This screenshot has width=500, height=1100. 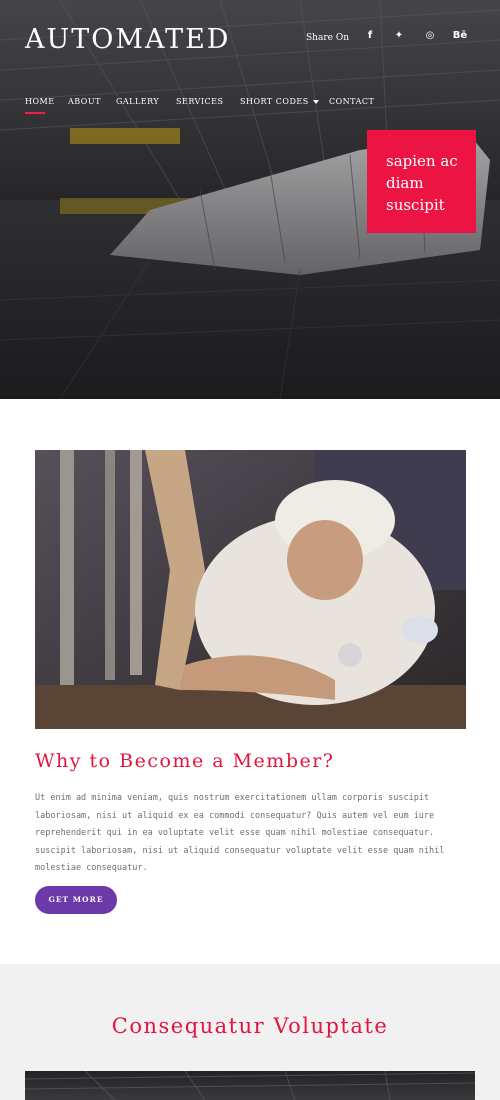 What do you see at coordinates (460, 35) in the screenshot?
I see `behance-icon: Bē` at bounding box center [460, 35].